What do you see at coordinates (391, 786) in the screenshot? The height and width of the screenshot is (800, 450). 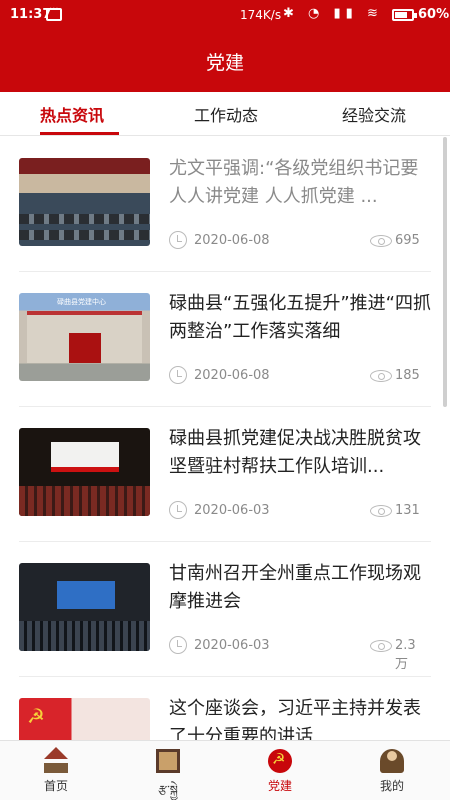 I see `nav-label: 我的` at bounding box center [391, 786].